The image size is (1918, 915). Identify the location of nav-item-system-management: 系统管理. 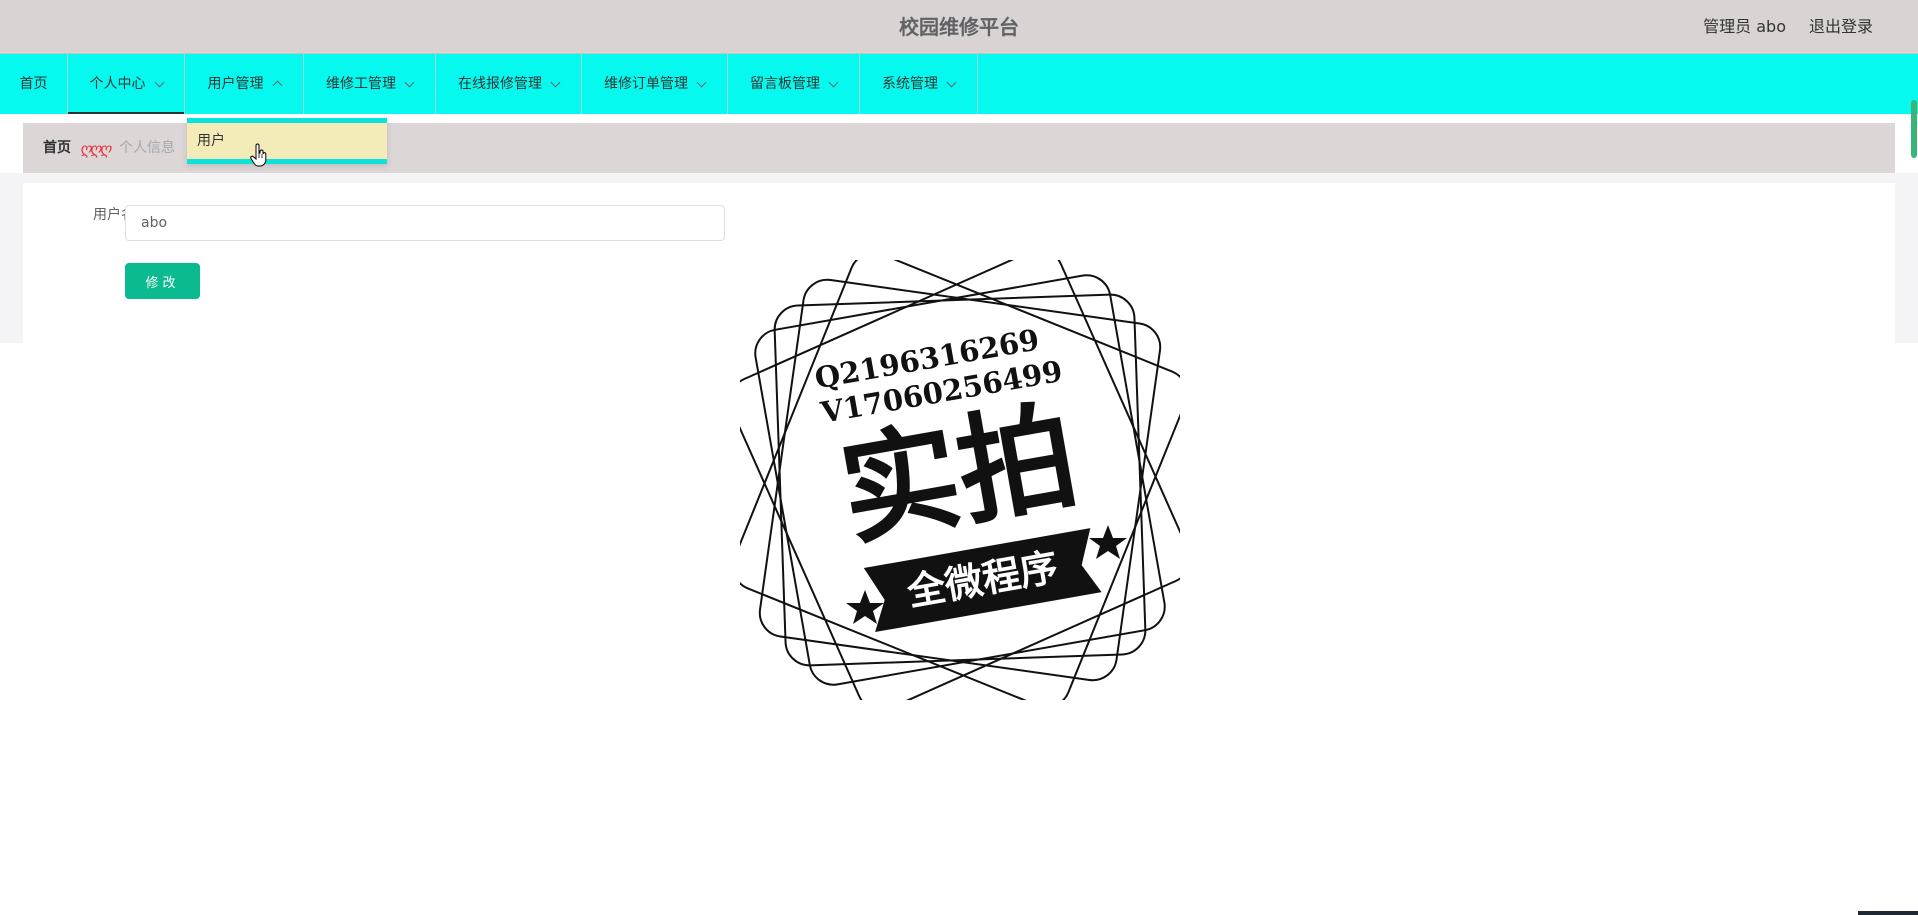
(919, 84).